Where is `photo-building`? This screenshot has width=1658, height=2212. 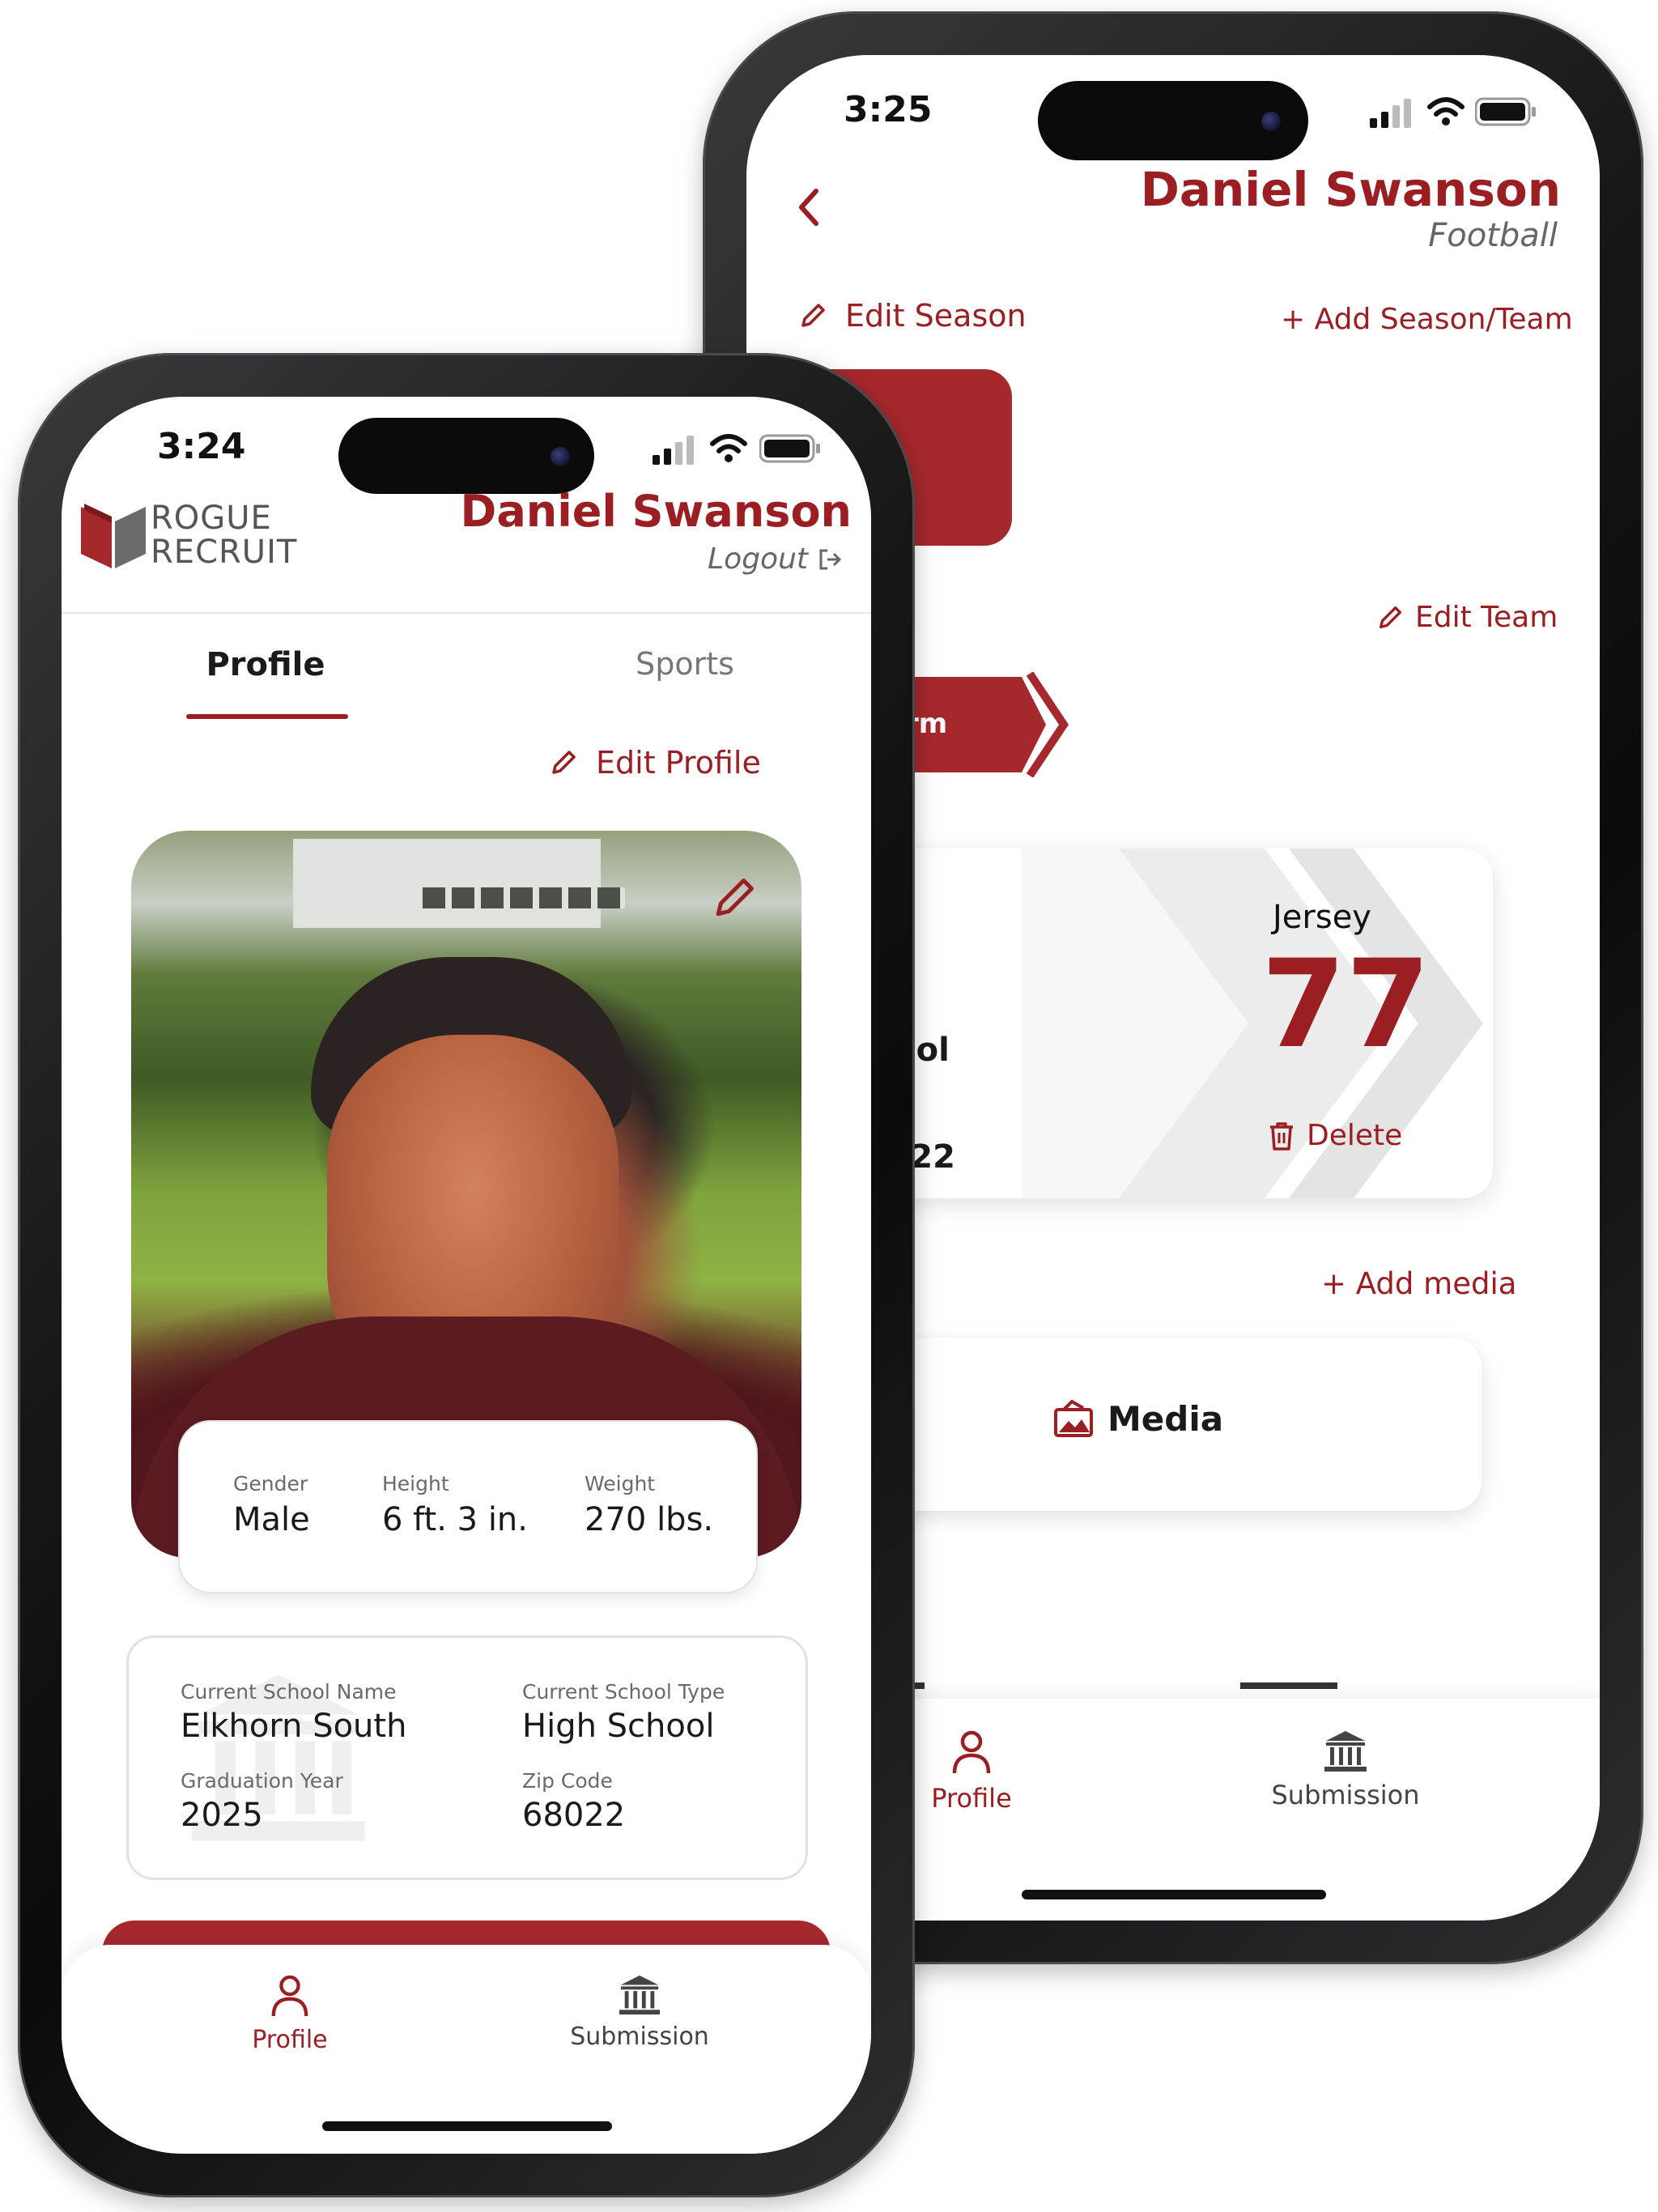
photo-building is located at coordinates (447, 884).